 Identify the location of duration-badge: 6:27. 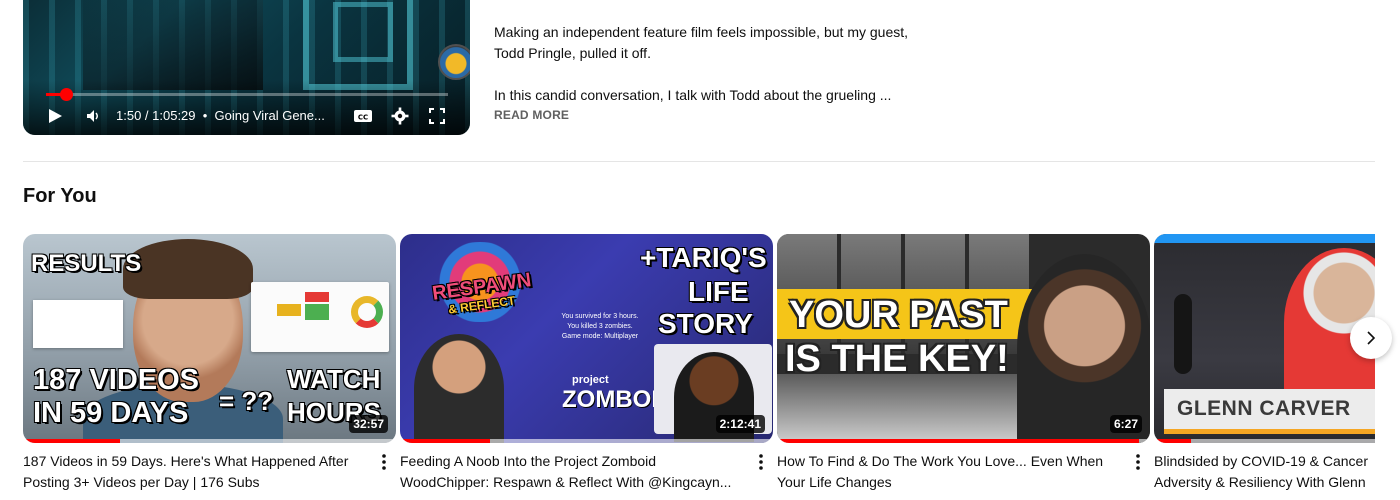
(1125, 424).